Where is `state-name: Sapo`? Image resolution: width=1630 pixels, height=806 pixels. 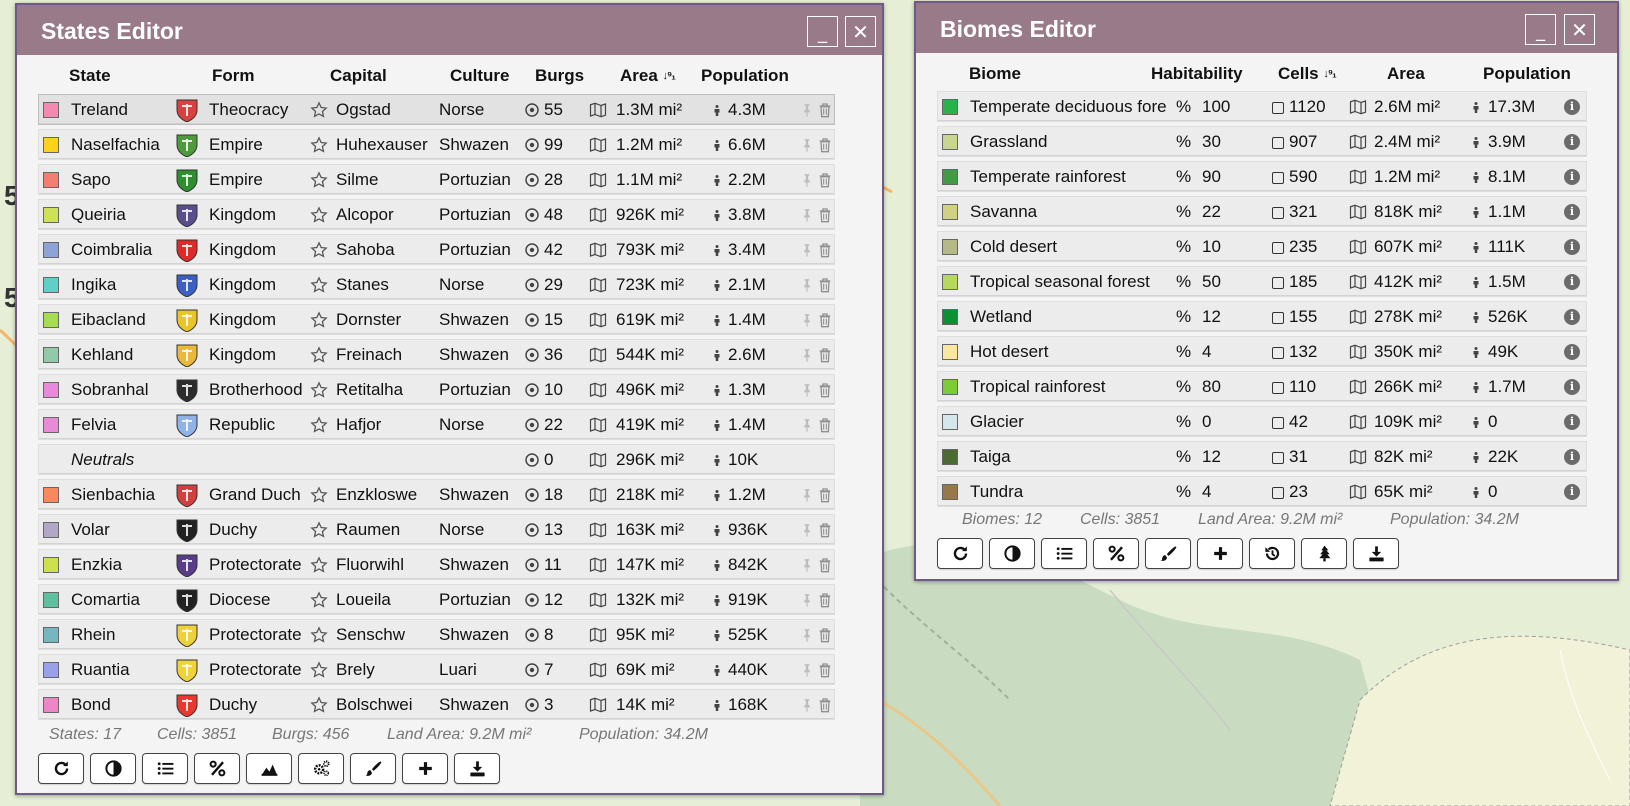
state-name: Sapo is located at coordinates (123, 180).